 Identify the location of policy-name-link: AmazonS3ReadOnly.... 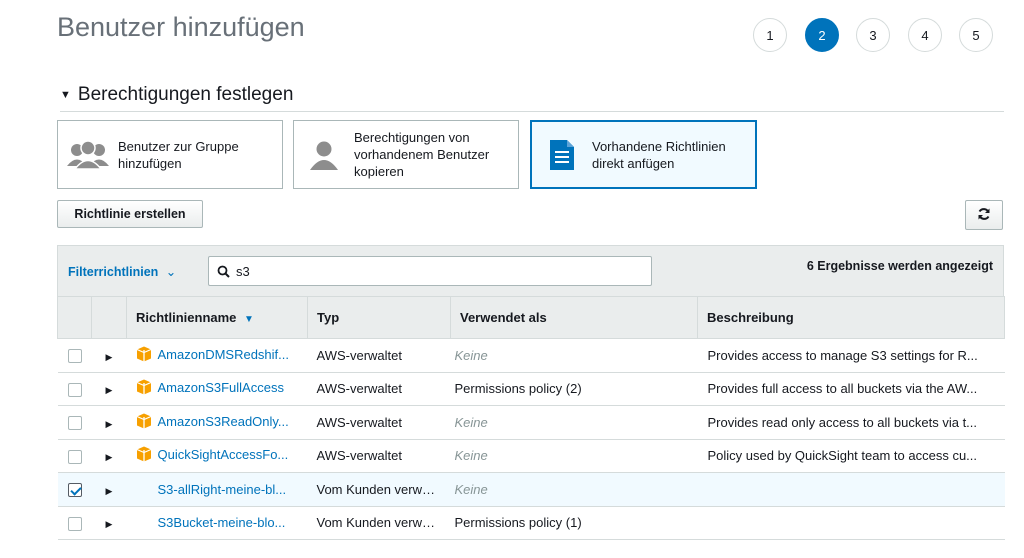
(223, 421).